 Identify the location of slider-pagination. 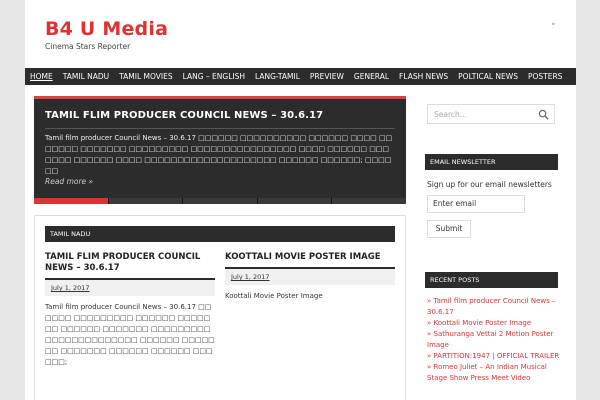
(220, 201).